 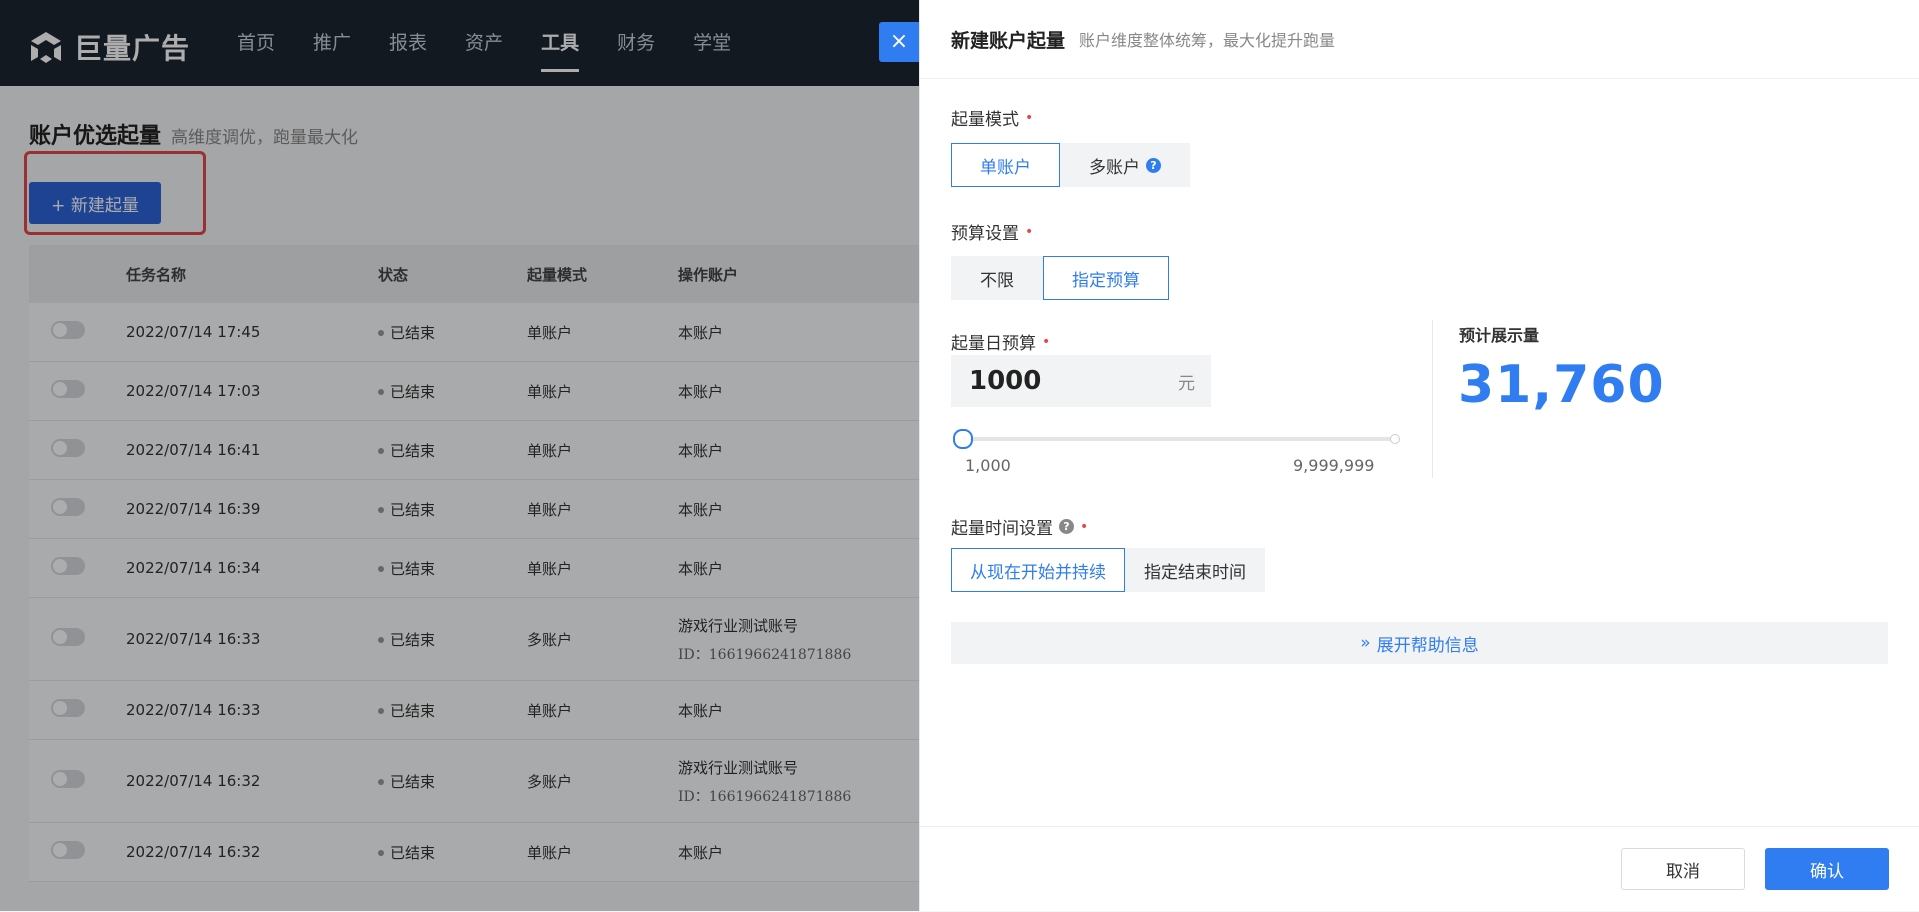 I want to click on slider-min-label: 1,000, so click(x=988, y=465).